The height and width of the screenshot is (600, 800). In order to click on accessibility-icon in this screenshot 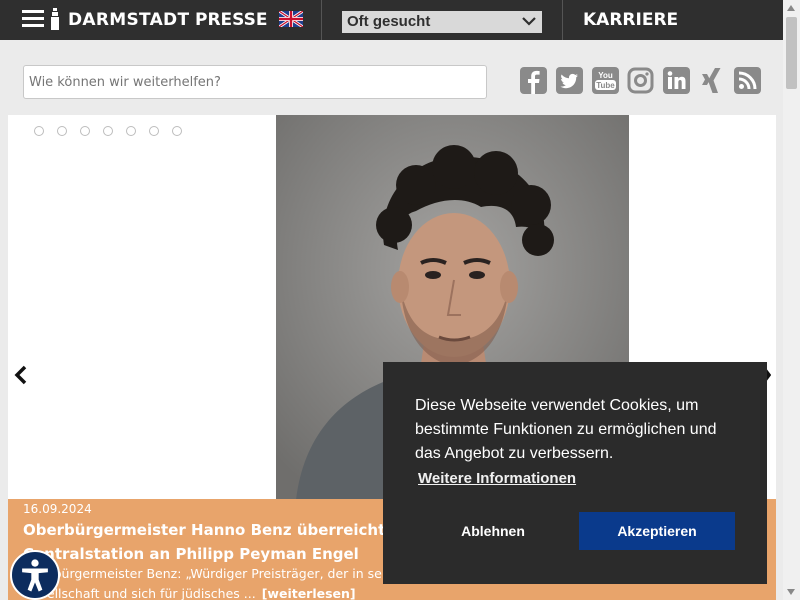, I will do `click(35, 575)`.